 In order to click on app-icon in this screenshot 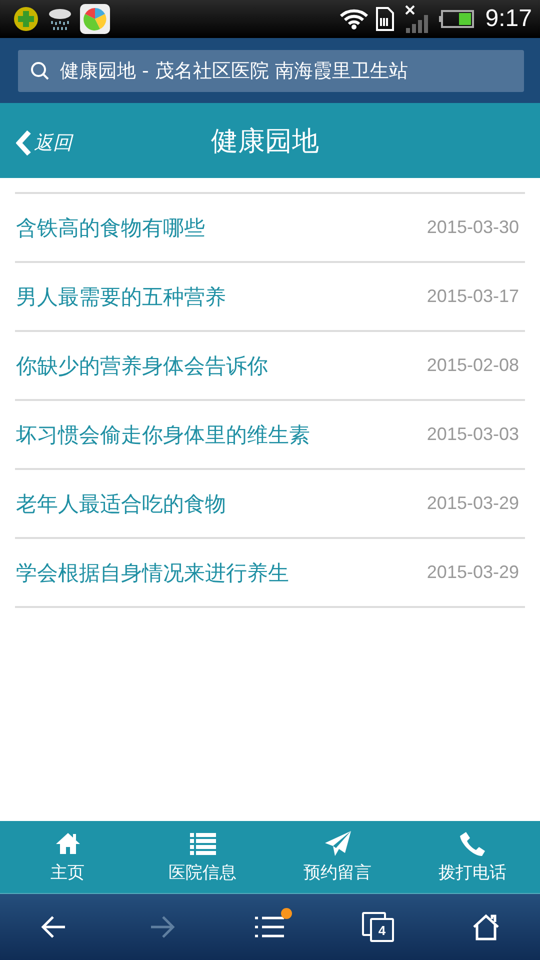, I will do `click(95, 19)`.